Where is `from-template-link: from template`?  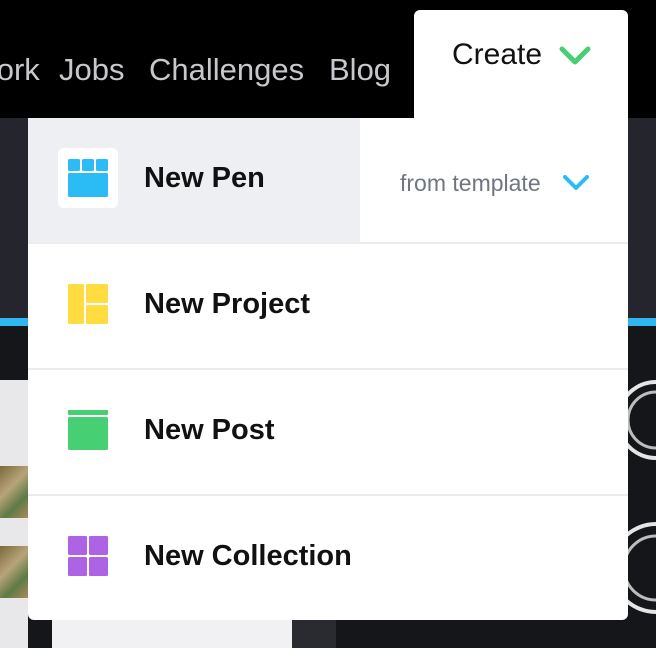 from-template-link: from template is located at coordinates (470, 183).